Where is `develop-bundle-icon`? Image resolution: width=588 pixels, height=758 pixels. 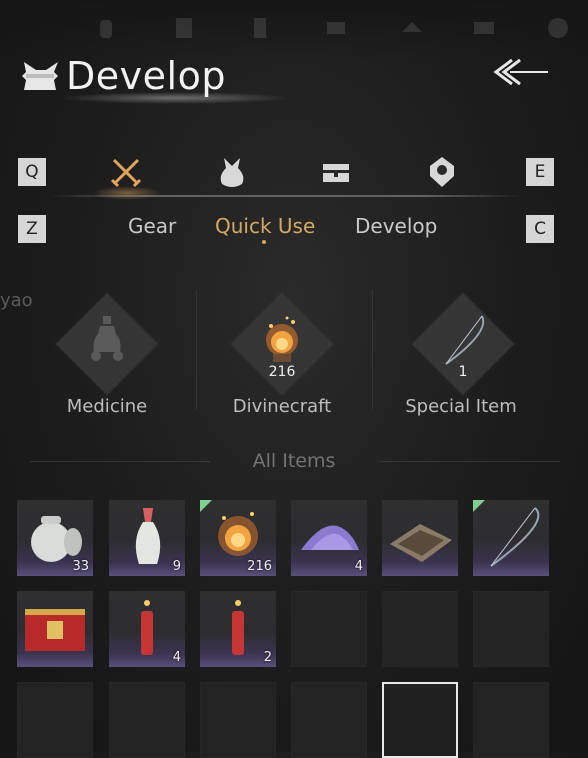 develop-bundle-icon is located at coordinates (40, 76).